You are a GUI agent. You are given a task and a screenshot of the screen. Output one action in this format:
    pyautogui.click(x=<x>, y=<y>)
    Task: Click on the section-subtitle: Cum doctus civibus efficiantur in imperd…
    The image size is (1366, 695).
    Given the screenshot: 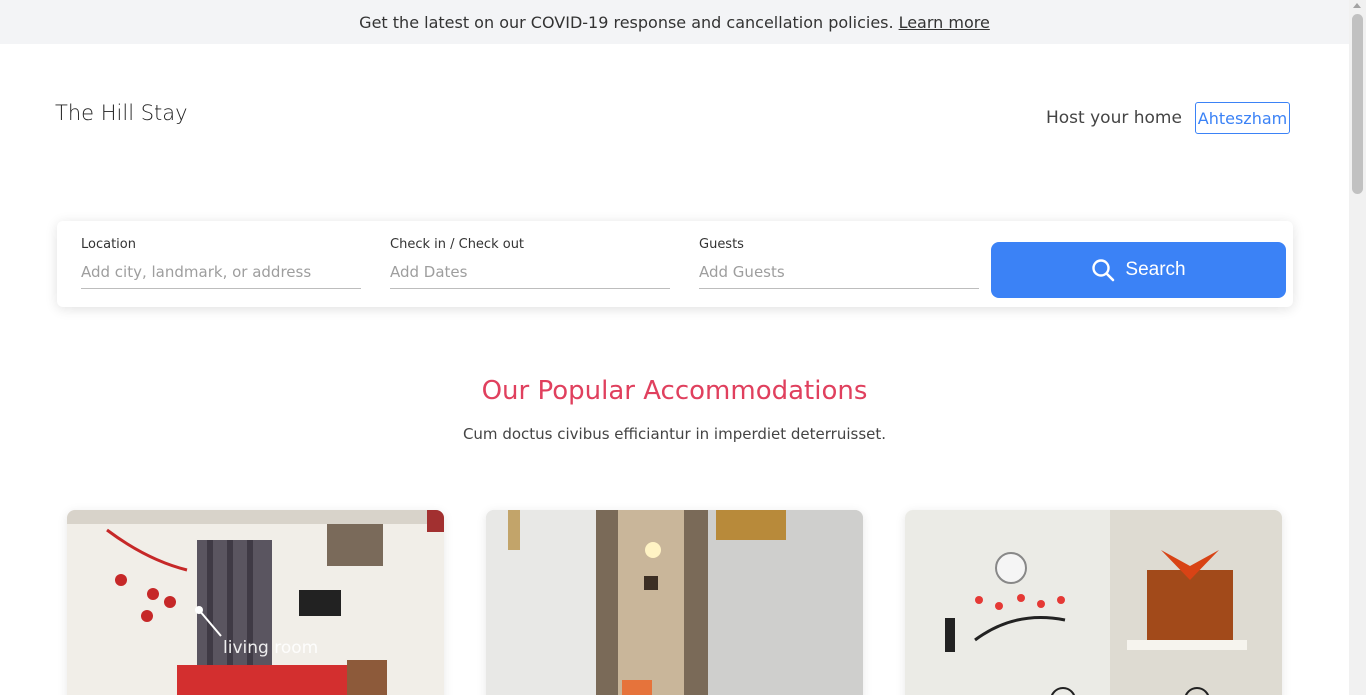 What is the action you would take?
    pyautogui.click(x=674, y=434)
    